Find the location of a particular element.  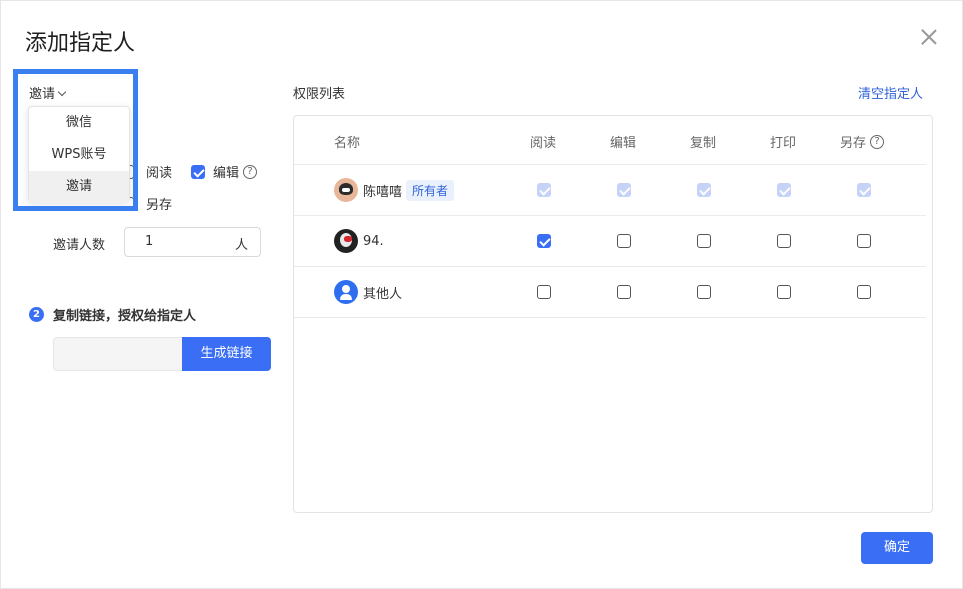

step-2-heading: 2 复制链接，授权给指定人 is located at coordinates (112, 314).